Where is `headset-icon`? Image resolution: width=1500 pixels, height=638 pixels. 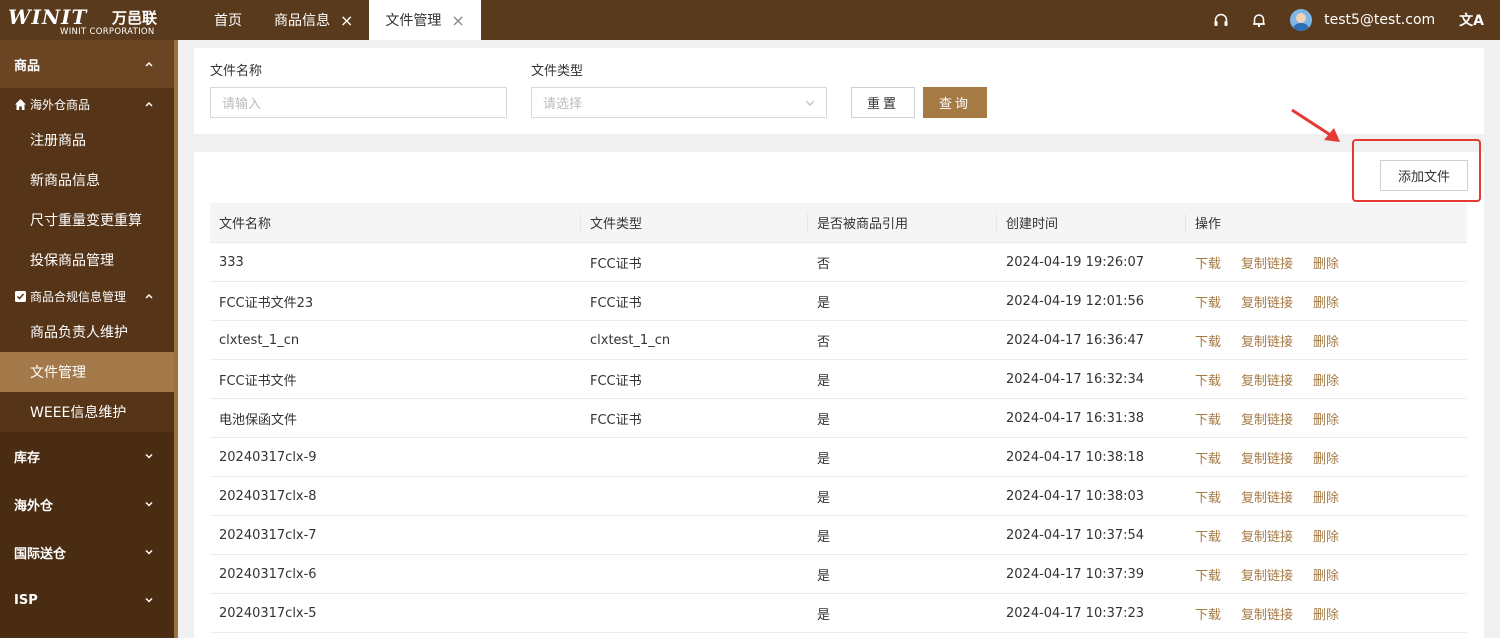 headset-icon is located at coordinates (1221, 20).